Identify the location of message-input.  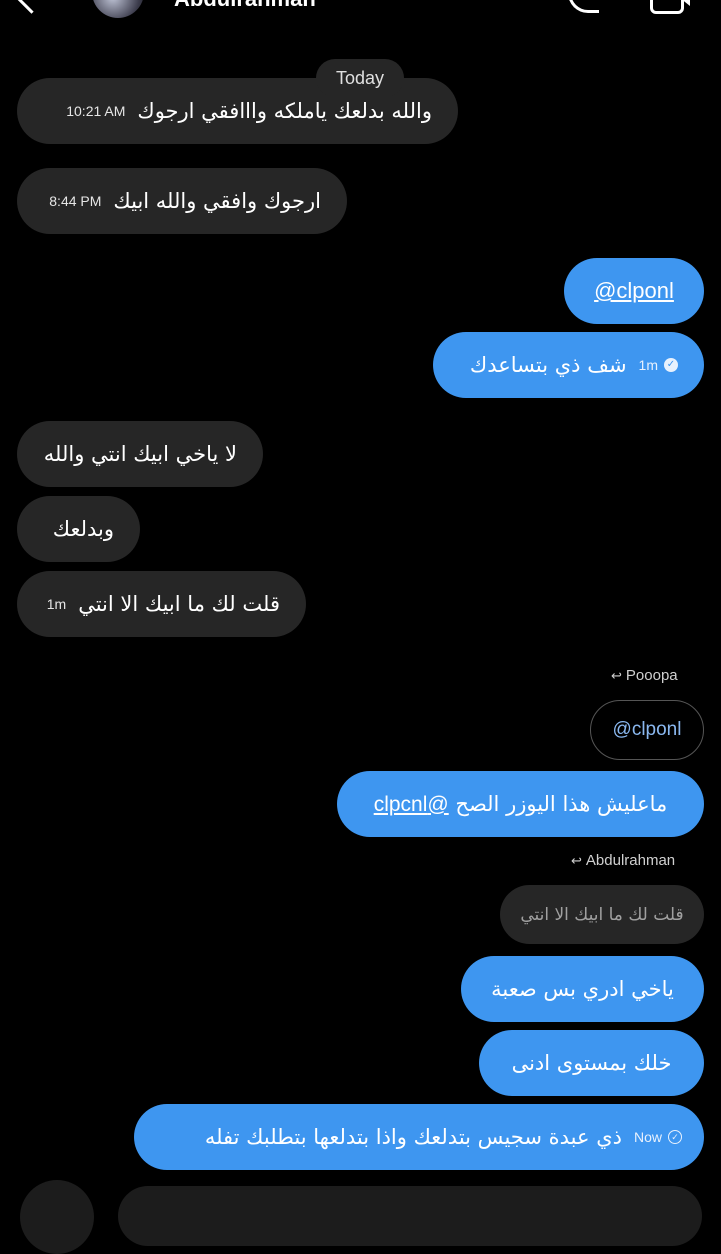
(410, 1216).